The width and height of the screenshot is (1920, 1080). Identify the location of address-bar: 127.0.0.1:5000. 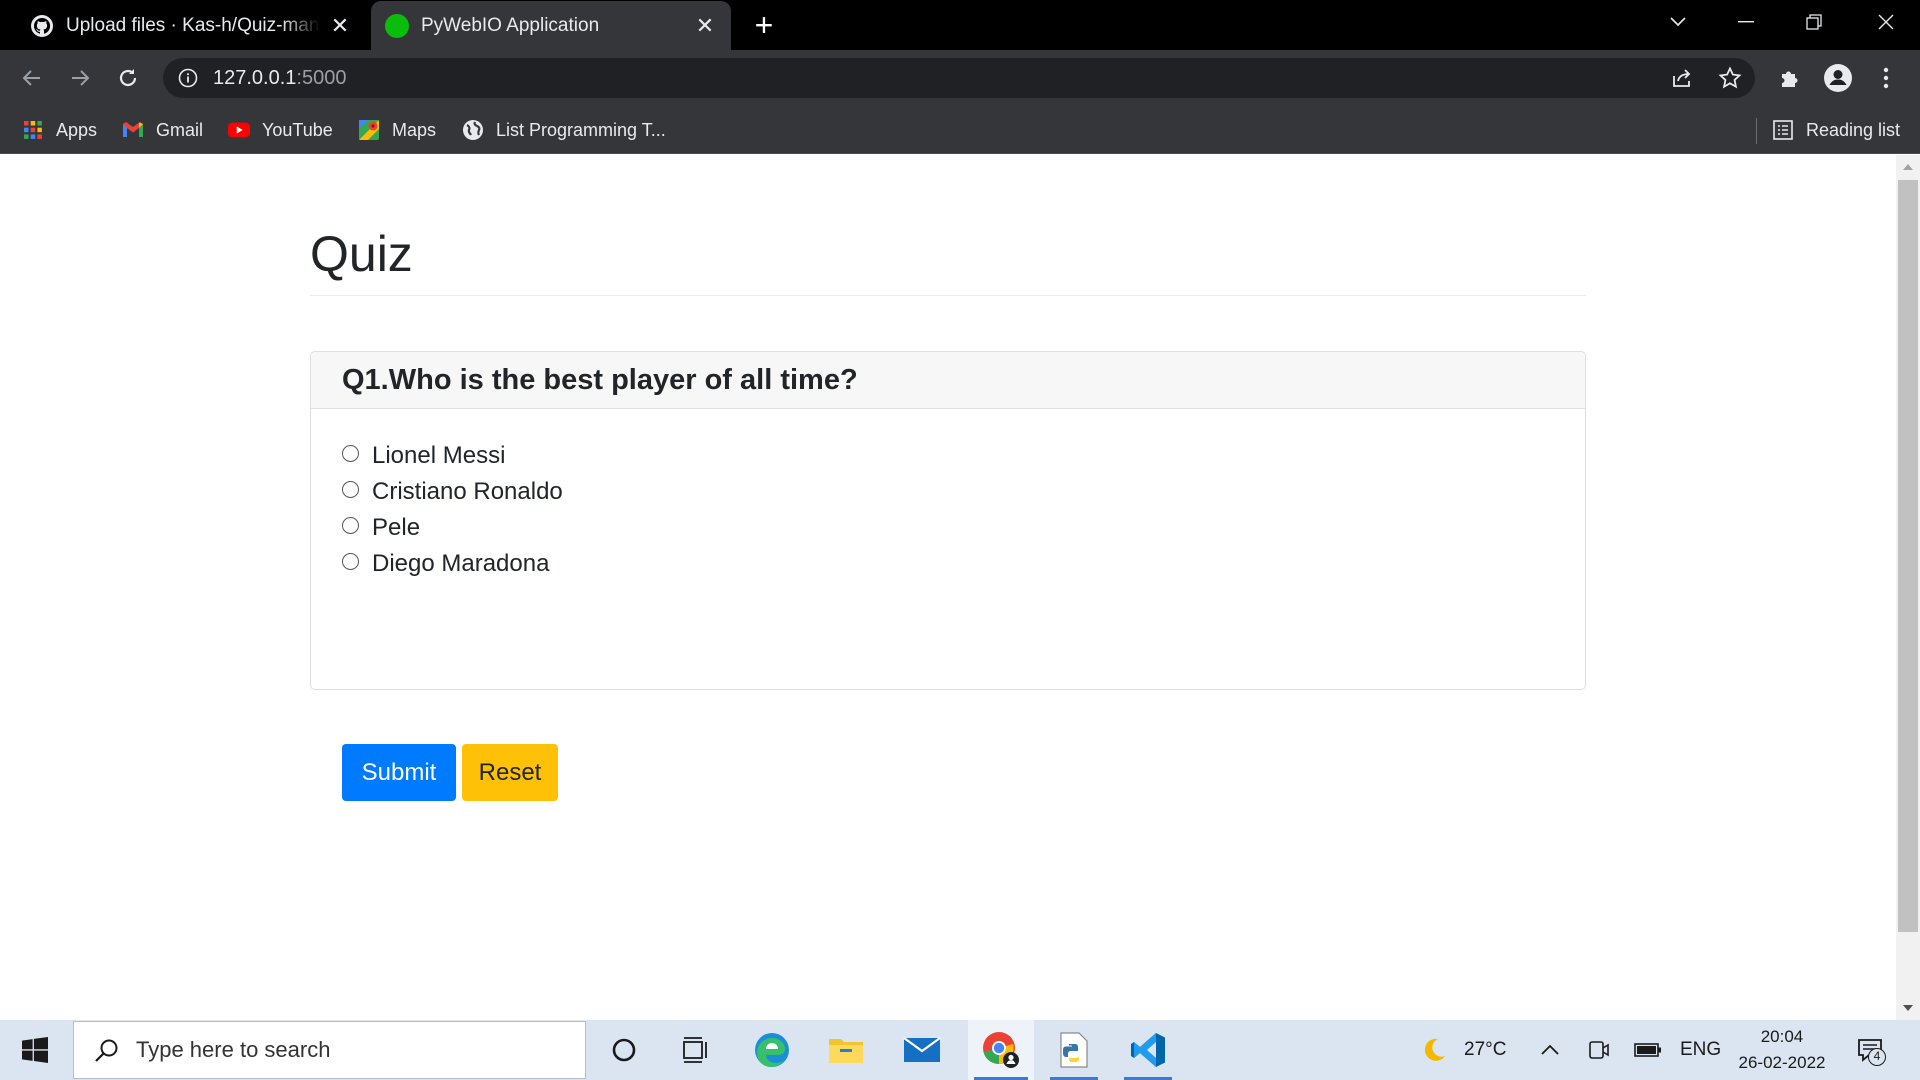
(959, 78).